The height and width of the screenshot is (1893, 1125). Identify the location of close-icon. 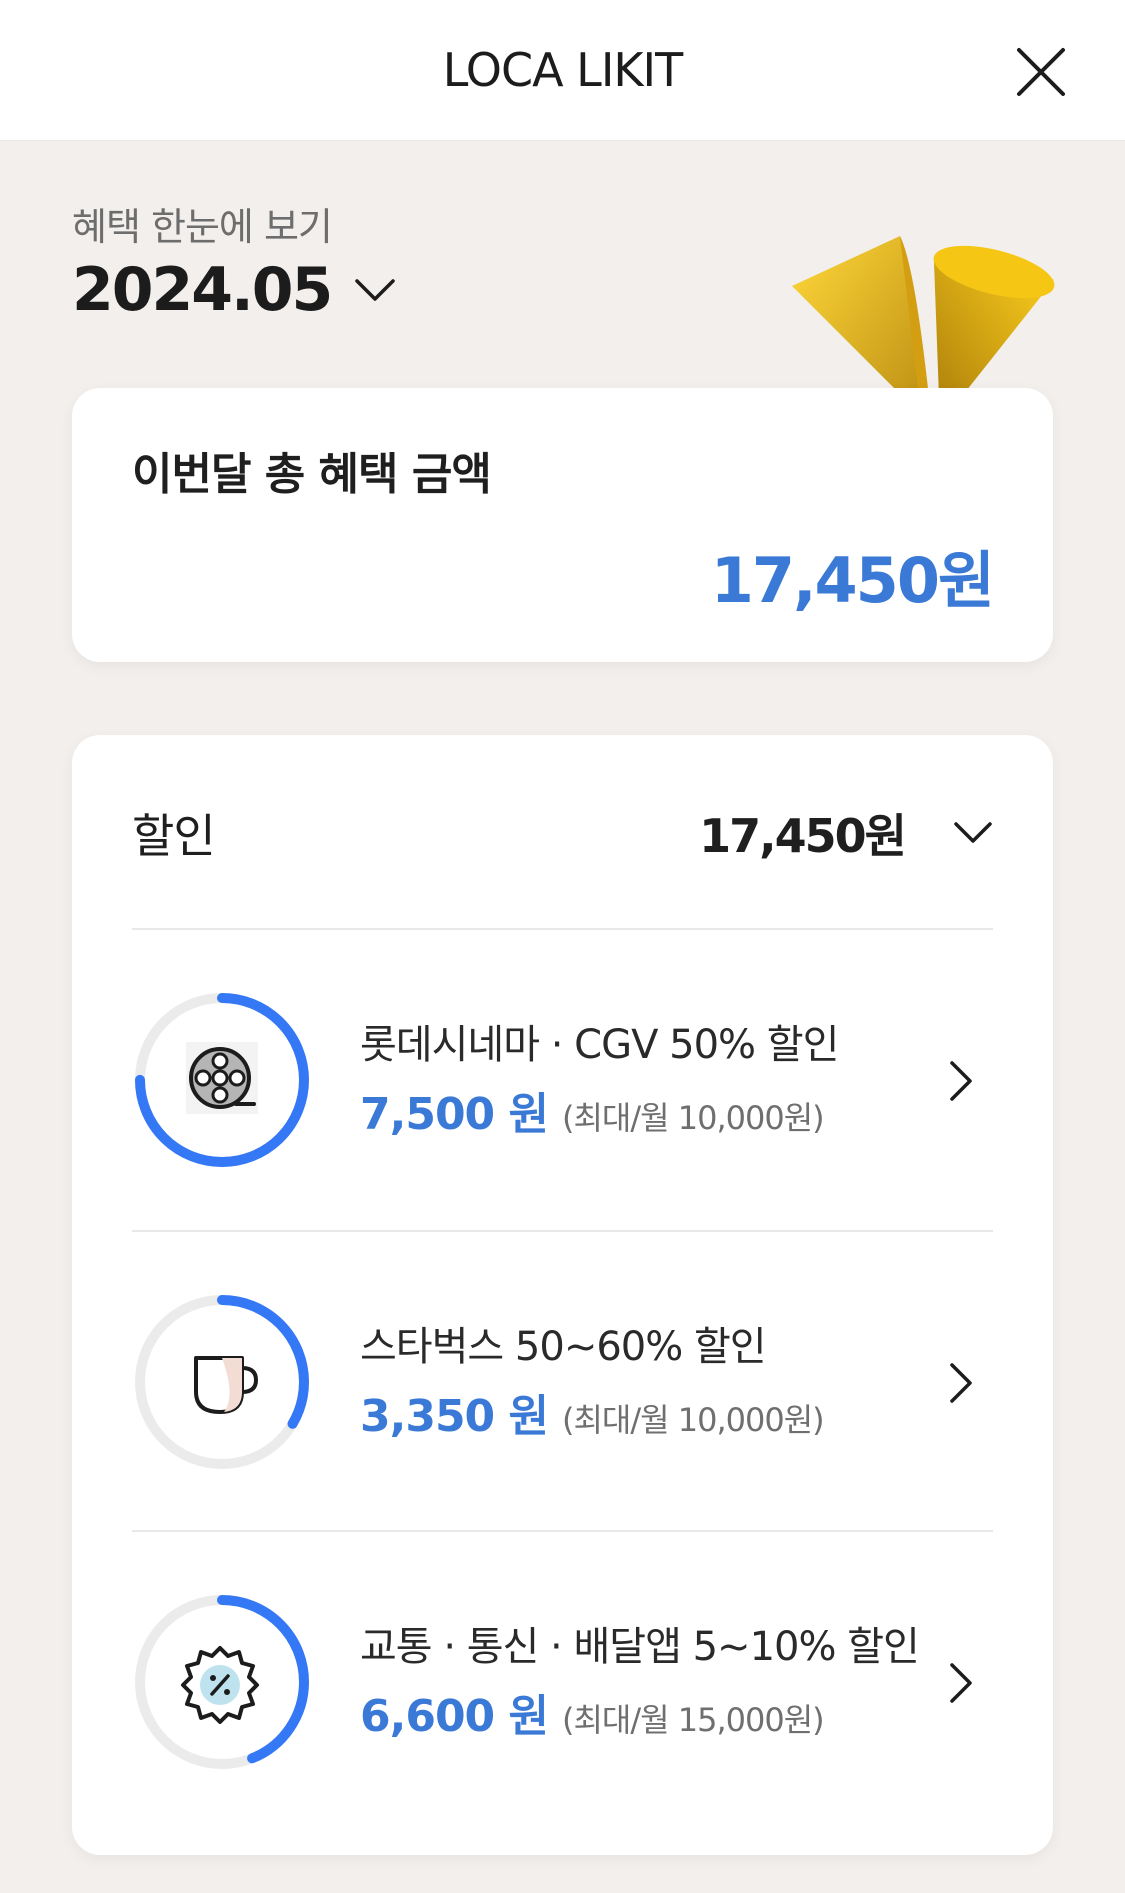
(1041, 72).